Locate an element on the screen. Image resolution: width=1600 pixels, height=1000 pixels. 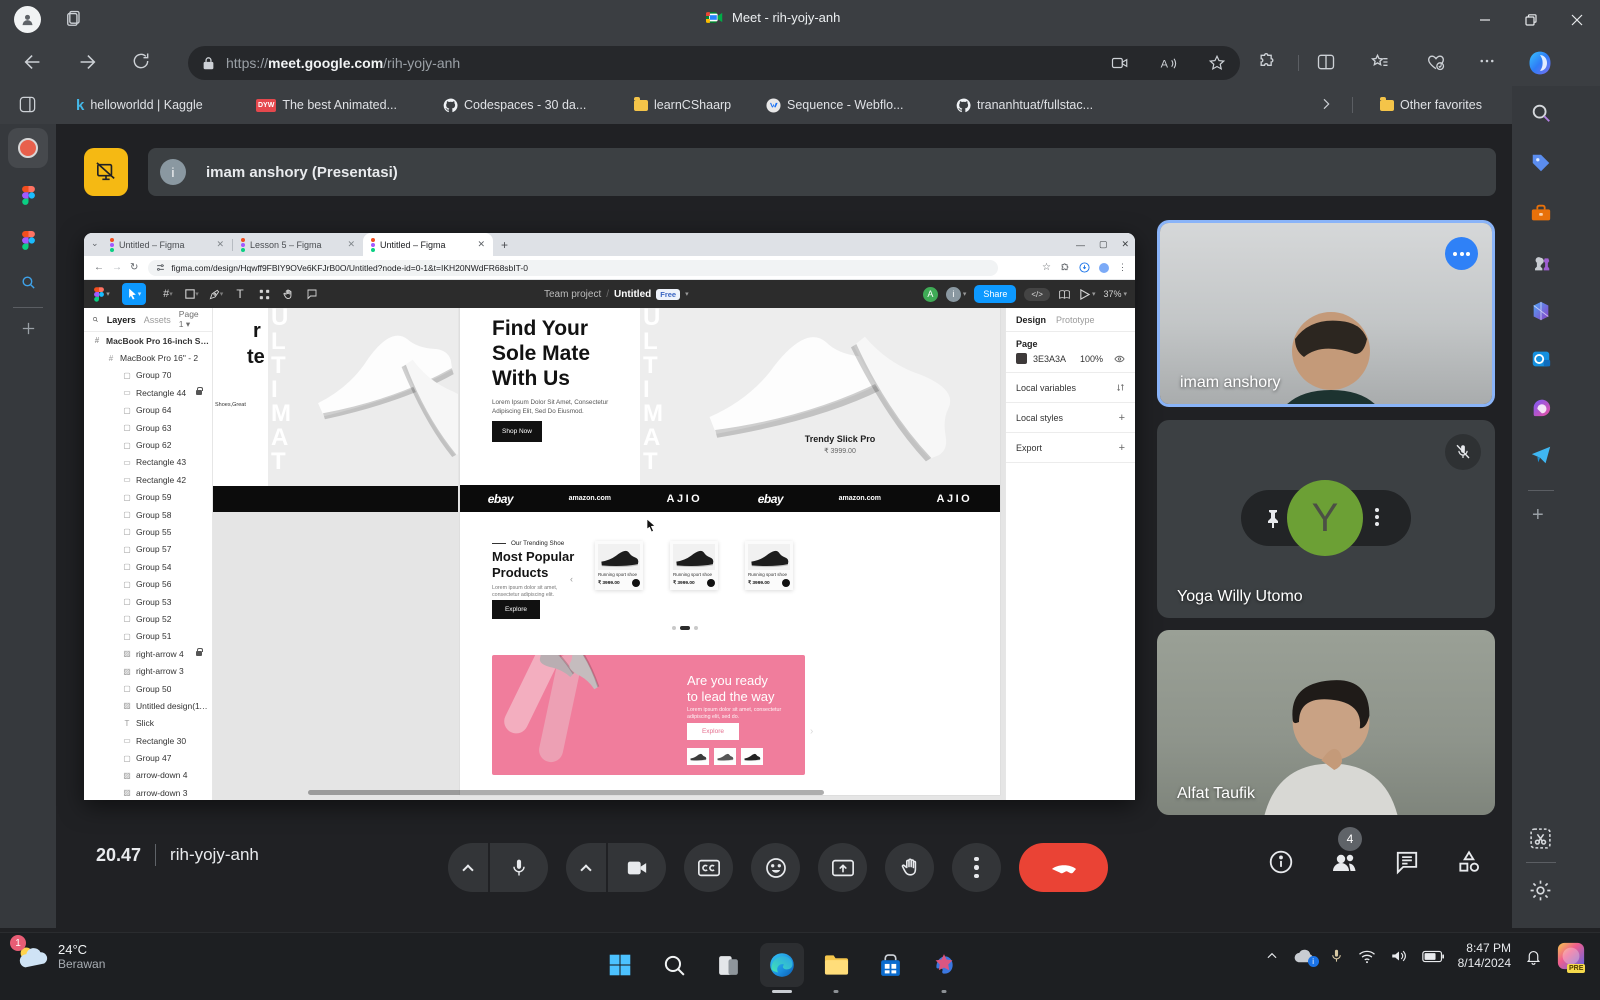
layer-row: ▢ Group 54 is located at coordinates (148, 566).